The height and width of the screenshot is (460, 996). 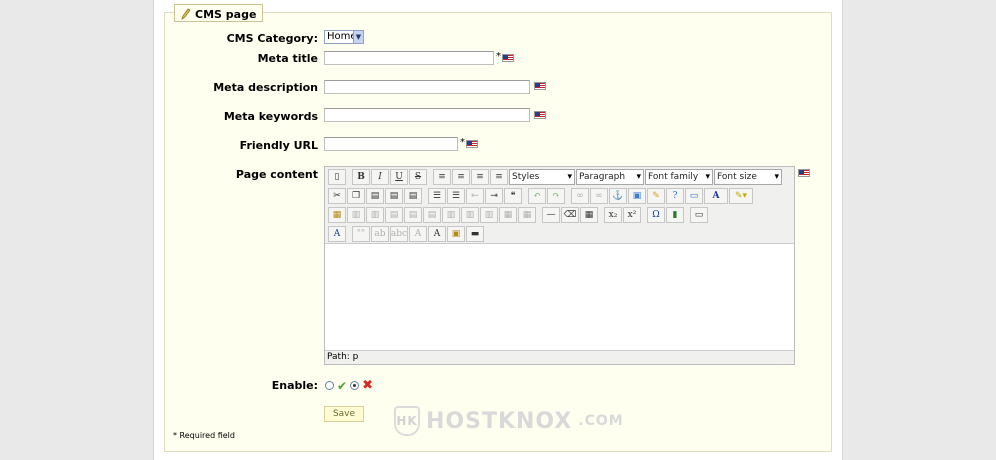 What do you see at coordinates (699, 215) in the screenshot?
I see `fullscreen-icon: ▭` at bounding box center [699, 215].